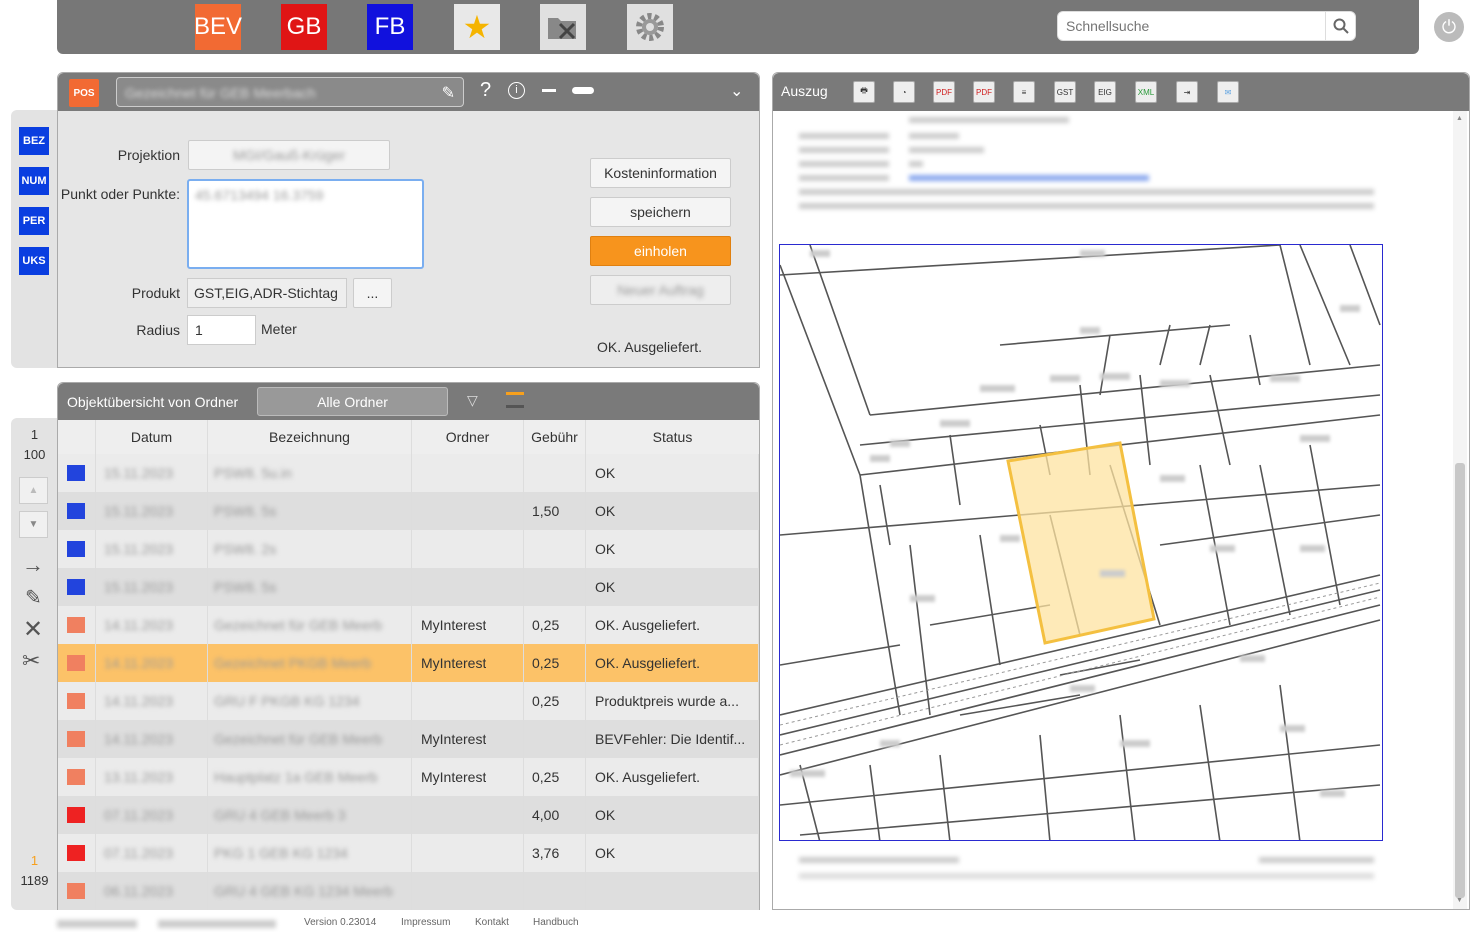  I want to click on print-button: 🖶, so click(864, 92).